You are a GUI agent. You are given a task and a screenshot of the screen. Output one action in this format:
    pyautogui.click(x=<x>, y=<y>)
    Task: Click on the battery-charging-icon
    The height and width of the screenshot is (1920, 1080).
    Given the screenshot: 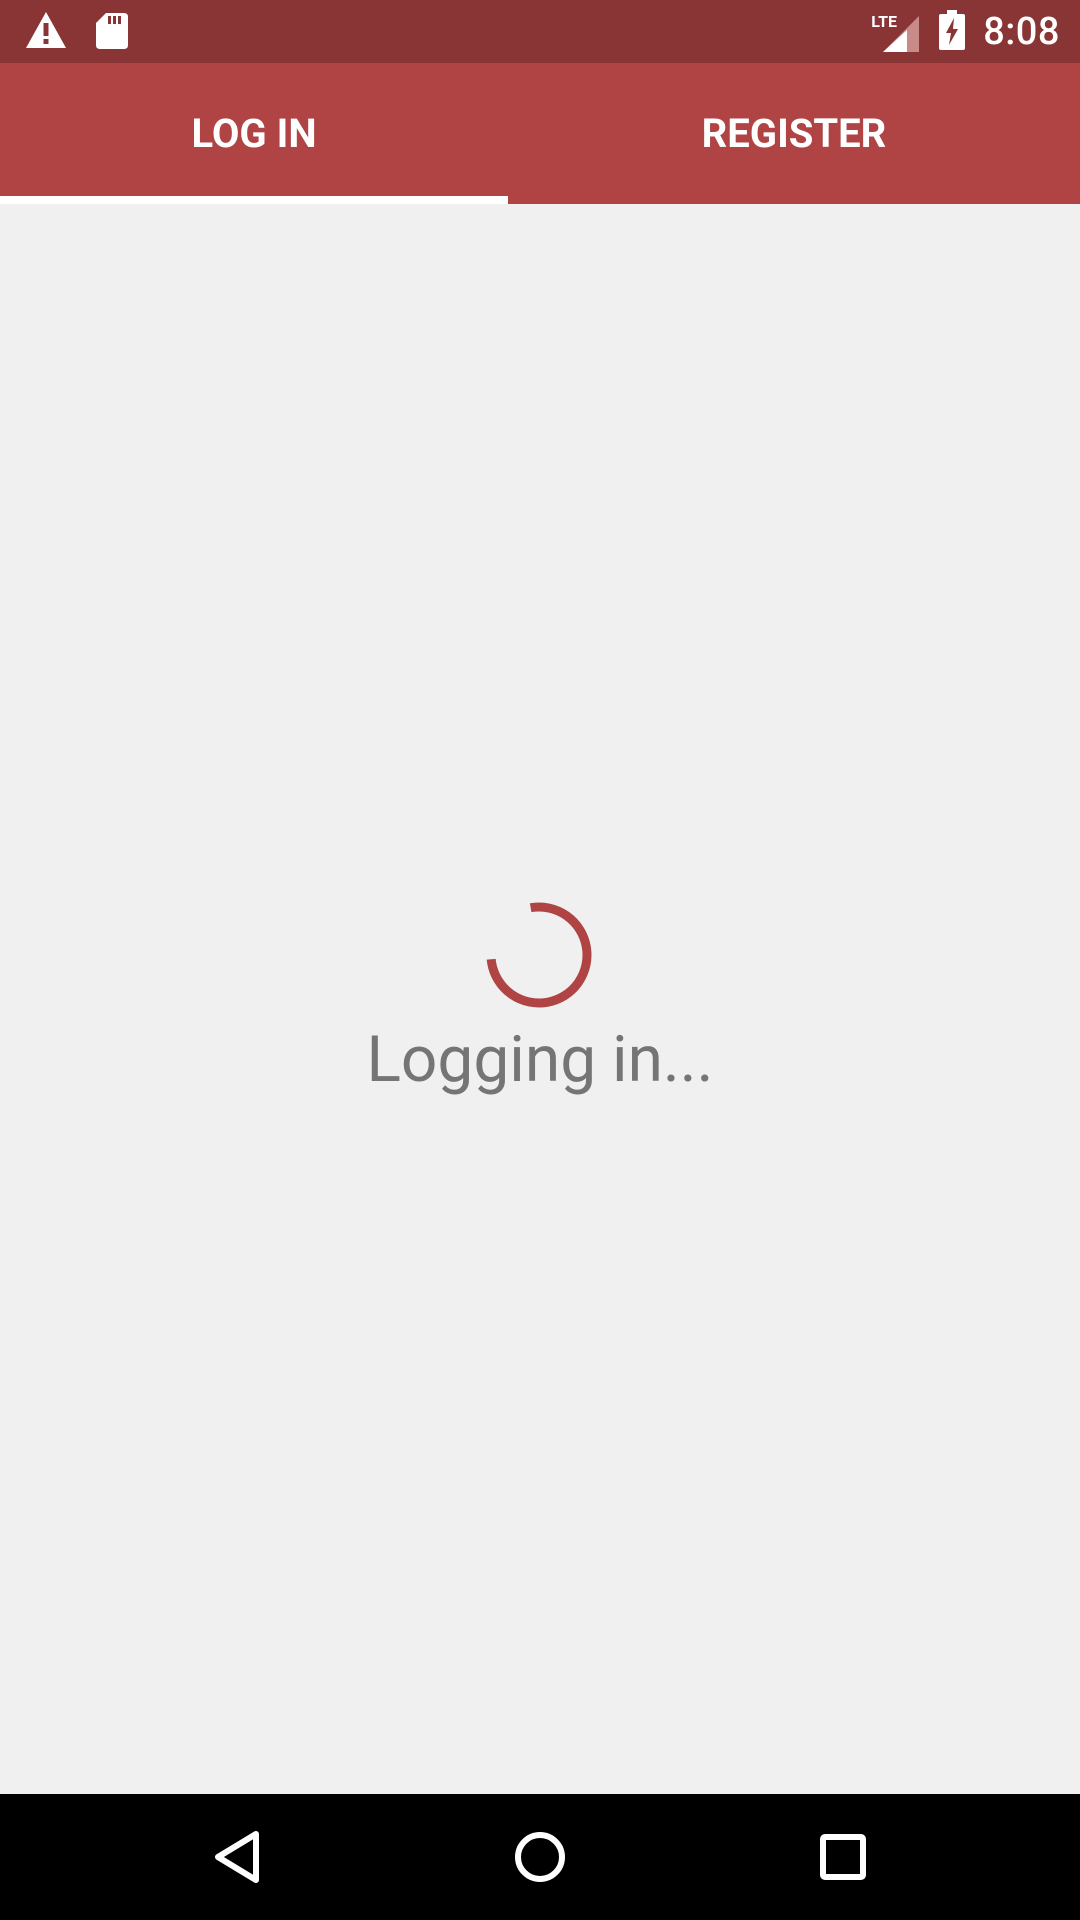 What is the action you would take?
    pyautogui.click(x=952, y=31)
    